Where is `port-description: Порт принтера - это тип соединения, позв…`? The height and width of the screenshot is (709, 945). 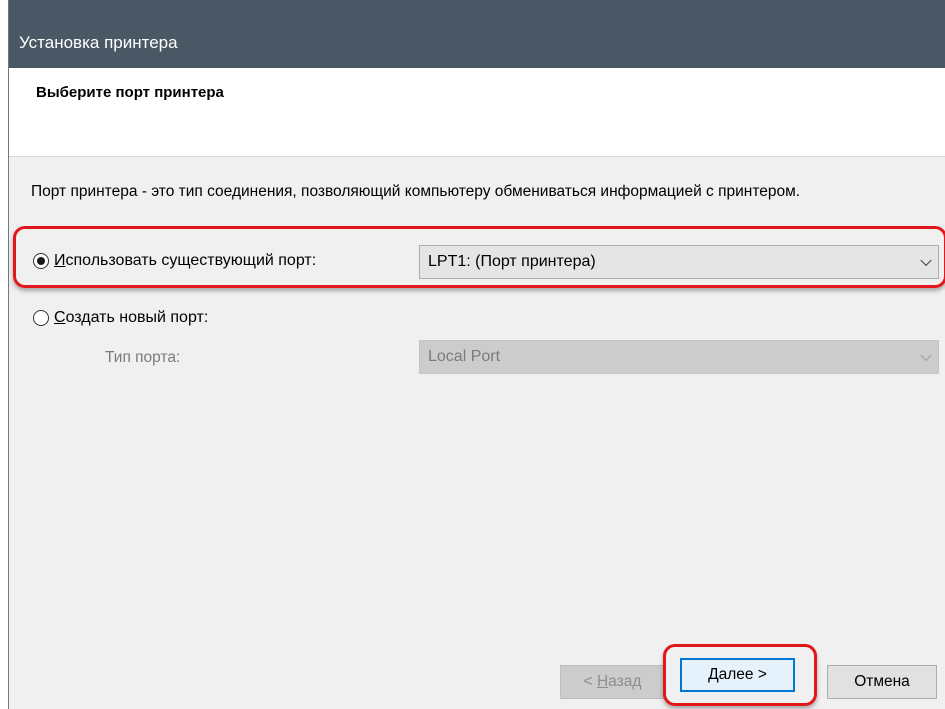 port-description: Порт принтера - это тип соединения, позв… is located at coordinates (416, 191).